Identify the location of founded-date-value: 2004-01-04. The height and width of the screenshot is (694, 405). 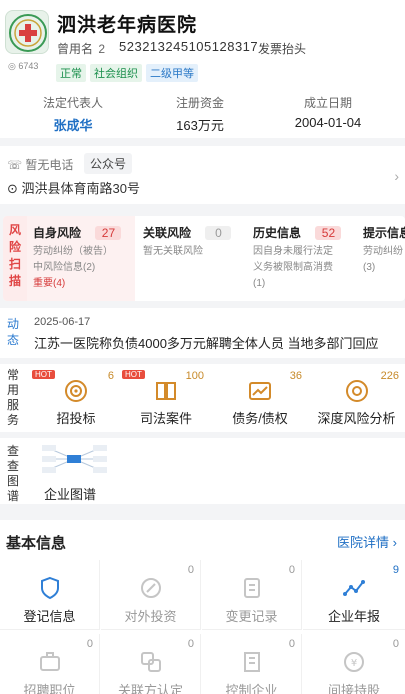
(328, 122).